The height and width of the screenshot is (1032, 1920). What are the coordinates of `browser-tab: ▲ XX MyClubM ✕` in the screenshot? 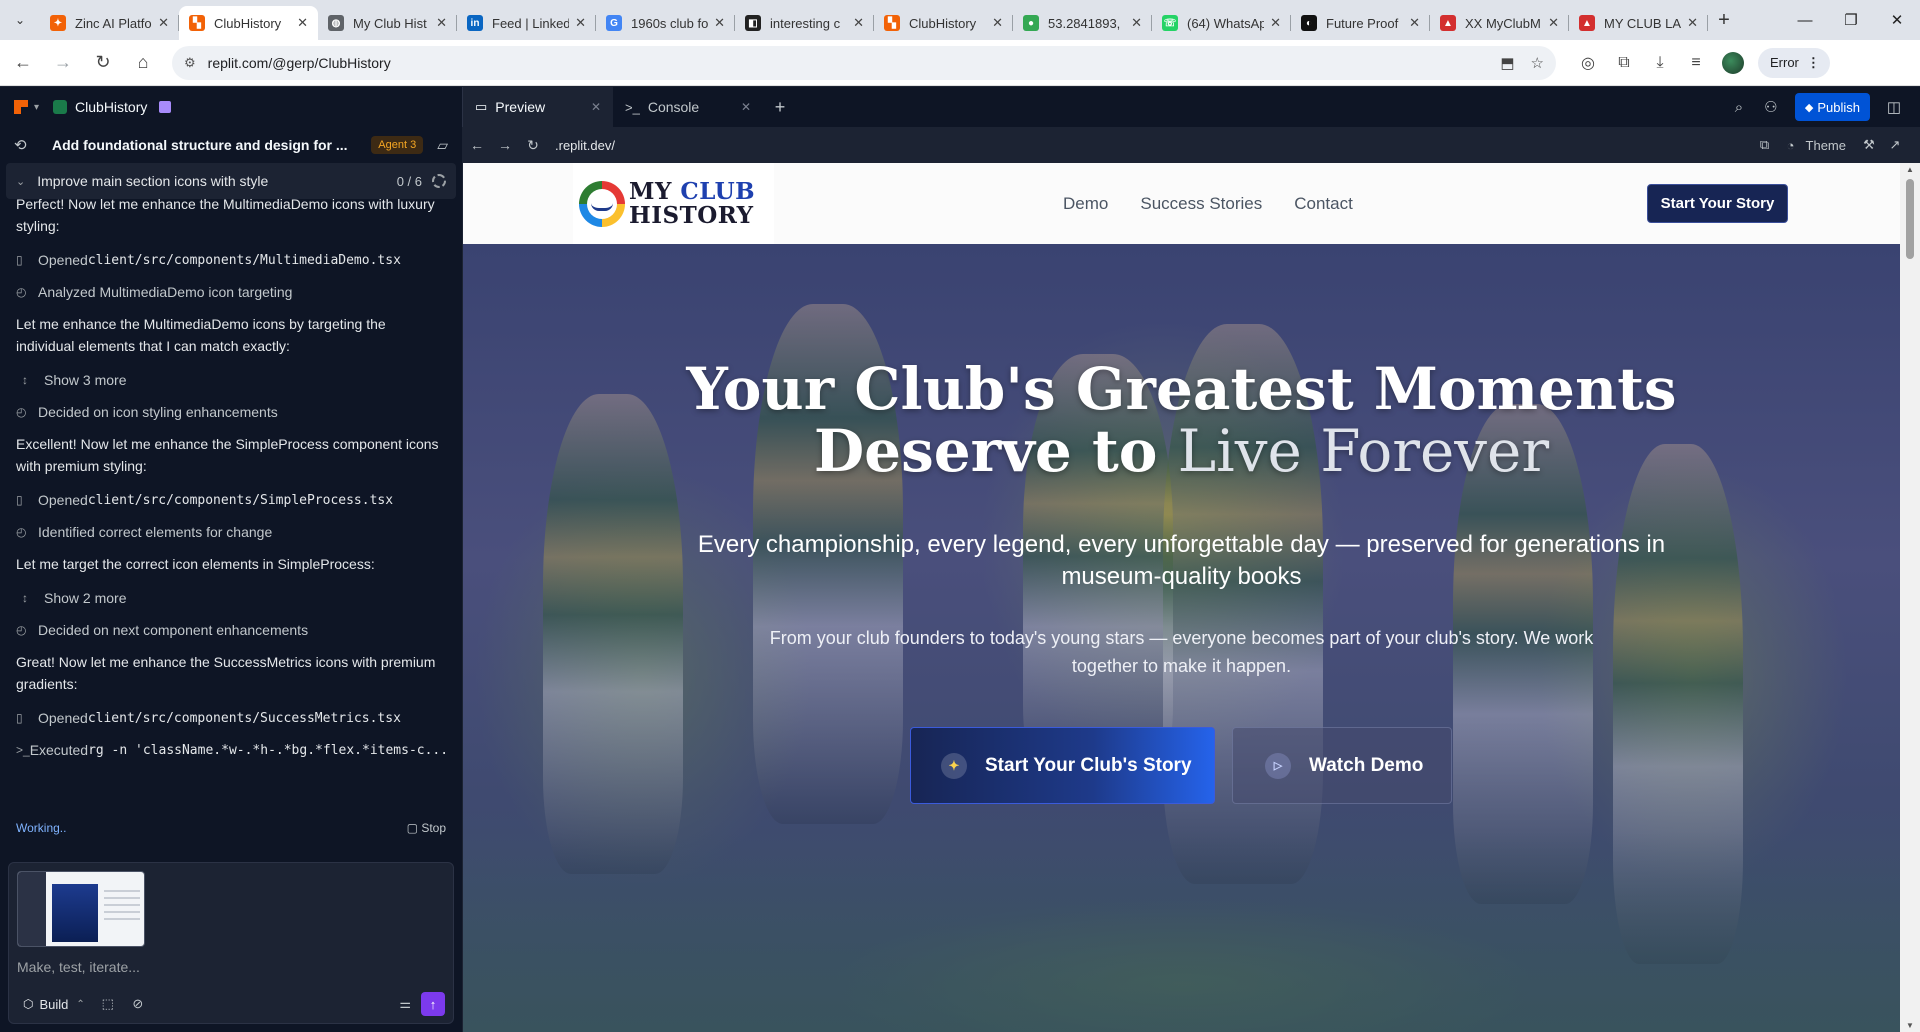 It's located at (1499, 23).